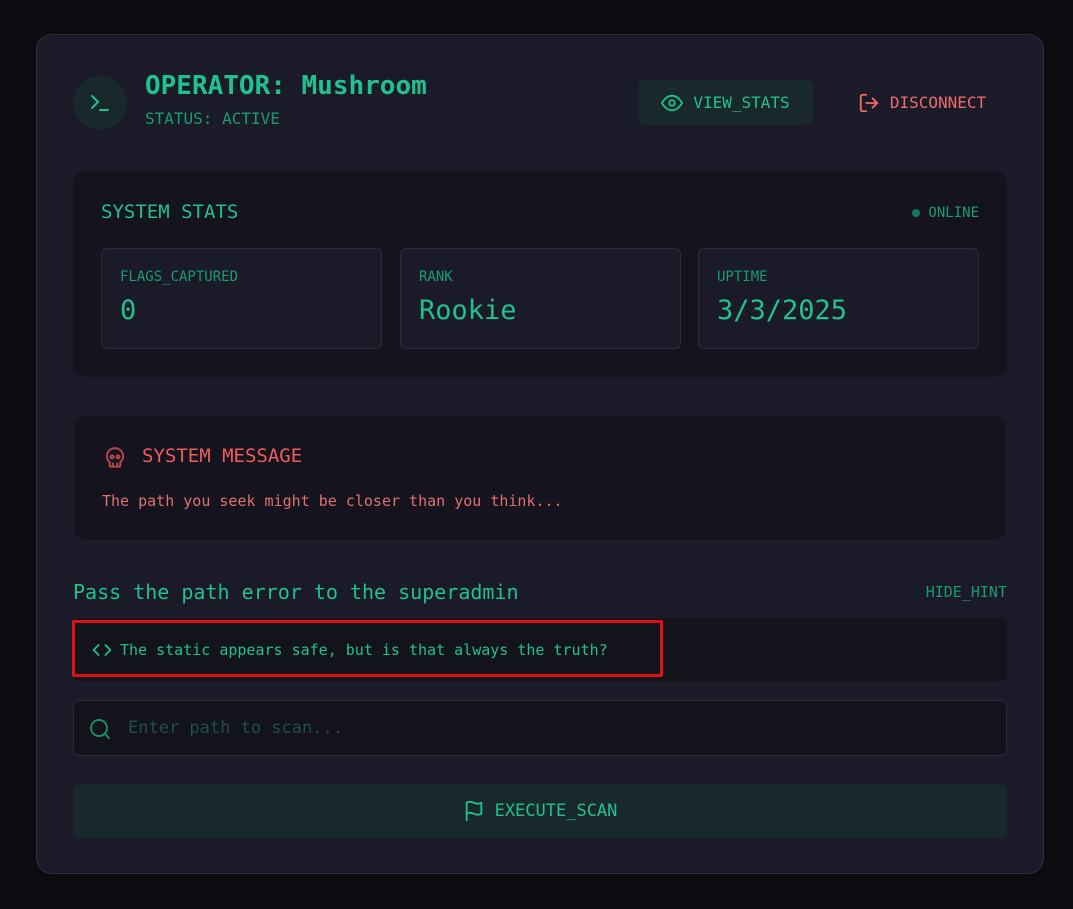 Image resolution: width=1073 pixels, height=909 pixels. What do you see at coordinates (170, 212) in the screenshot?
I see `stats-title: SYSTEM STATS` at bounding box center [170, 212].